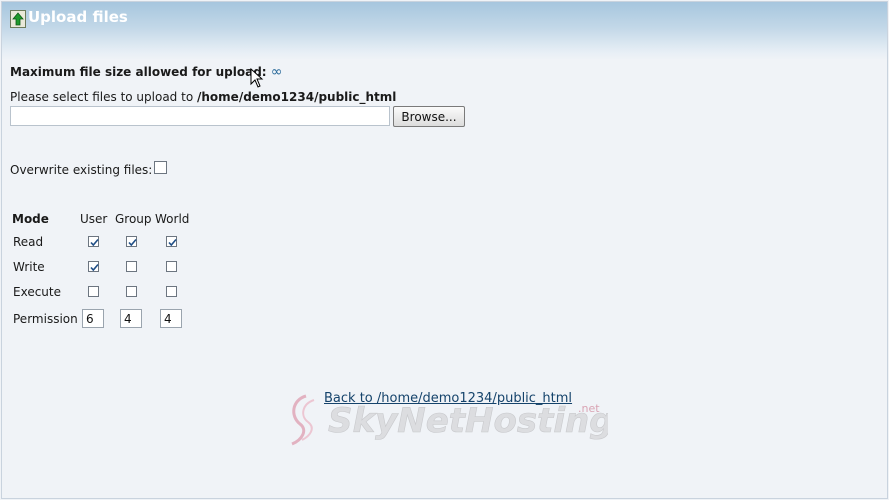 The image size is (889, 500). I want to click on write-user-checkbox, so click(93, 266).